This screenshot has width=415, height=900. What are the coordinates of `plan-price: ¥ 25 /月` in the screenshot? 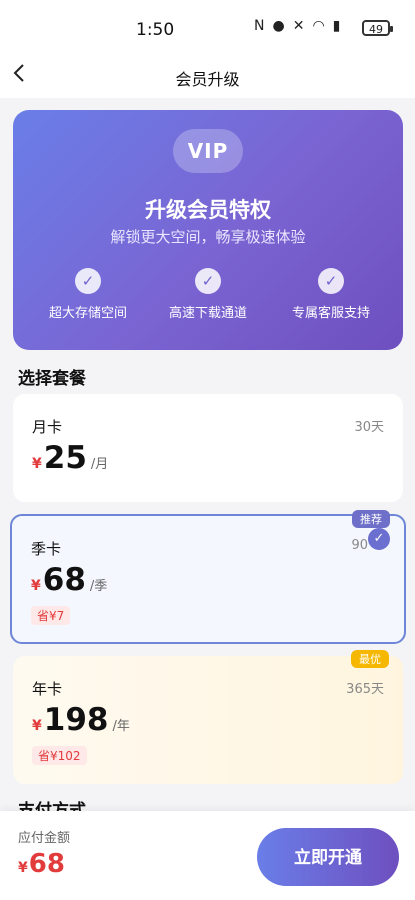 It's located at (70, 458).